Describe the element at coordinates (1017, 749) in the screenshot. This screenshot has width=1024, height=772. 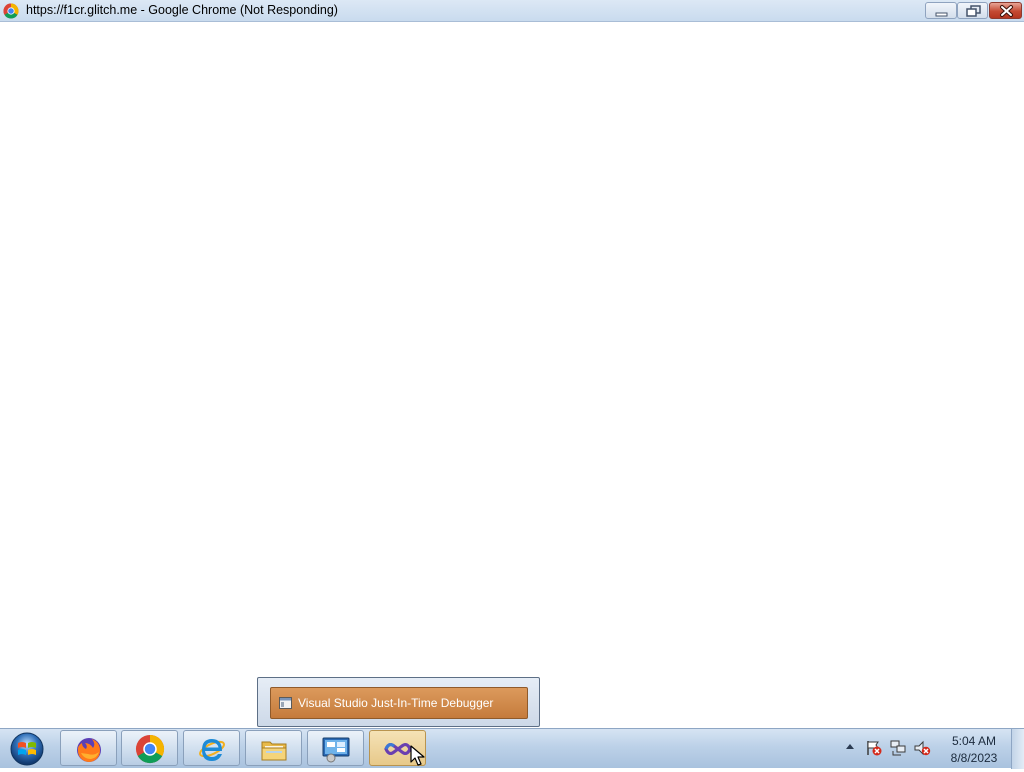
I see `show-desktop-button` at that location.